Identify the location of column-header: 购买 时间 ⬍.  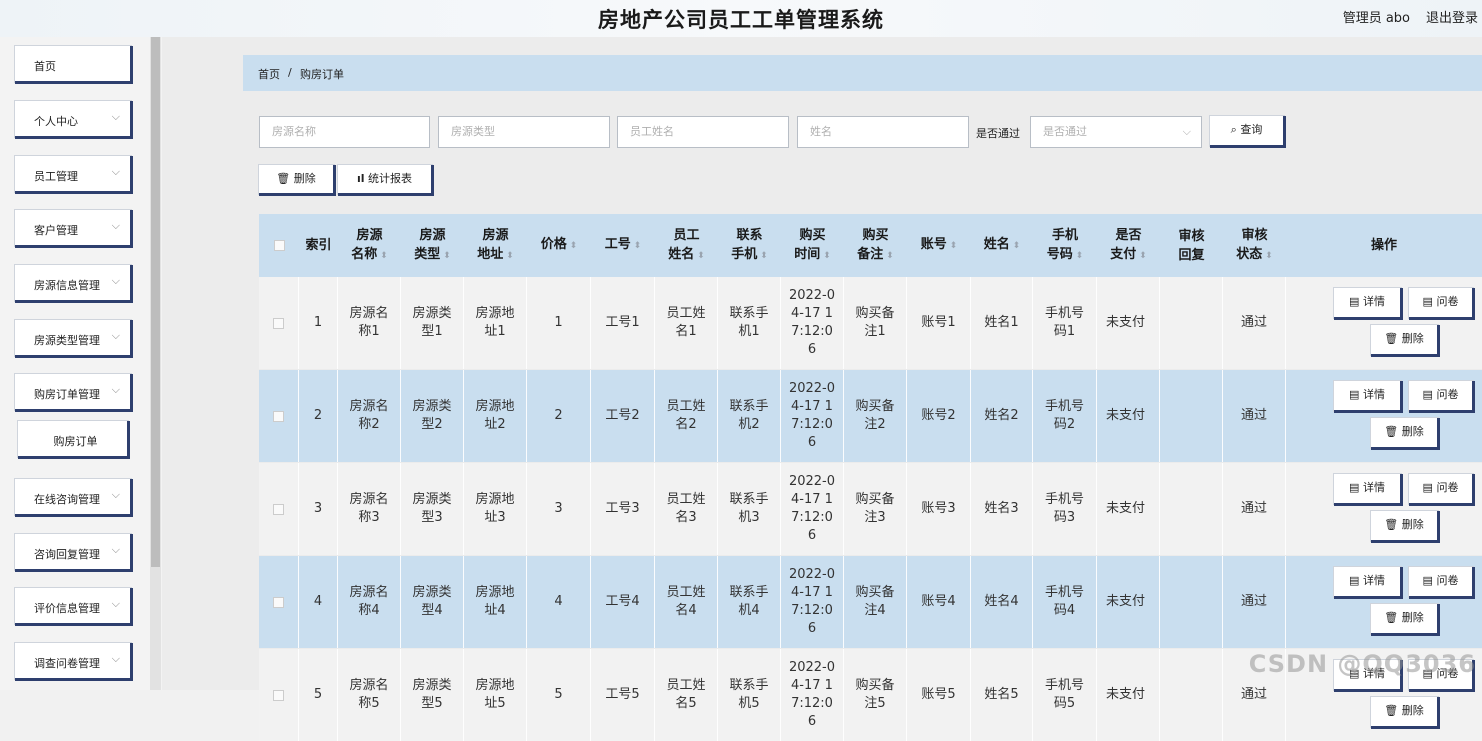
(812, 245).